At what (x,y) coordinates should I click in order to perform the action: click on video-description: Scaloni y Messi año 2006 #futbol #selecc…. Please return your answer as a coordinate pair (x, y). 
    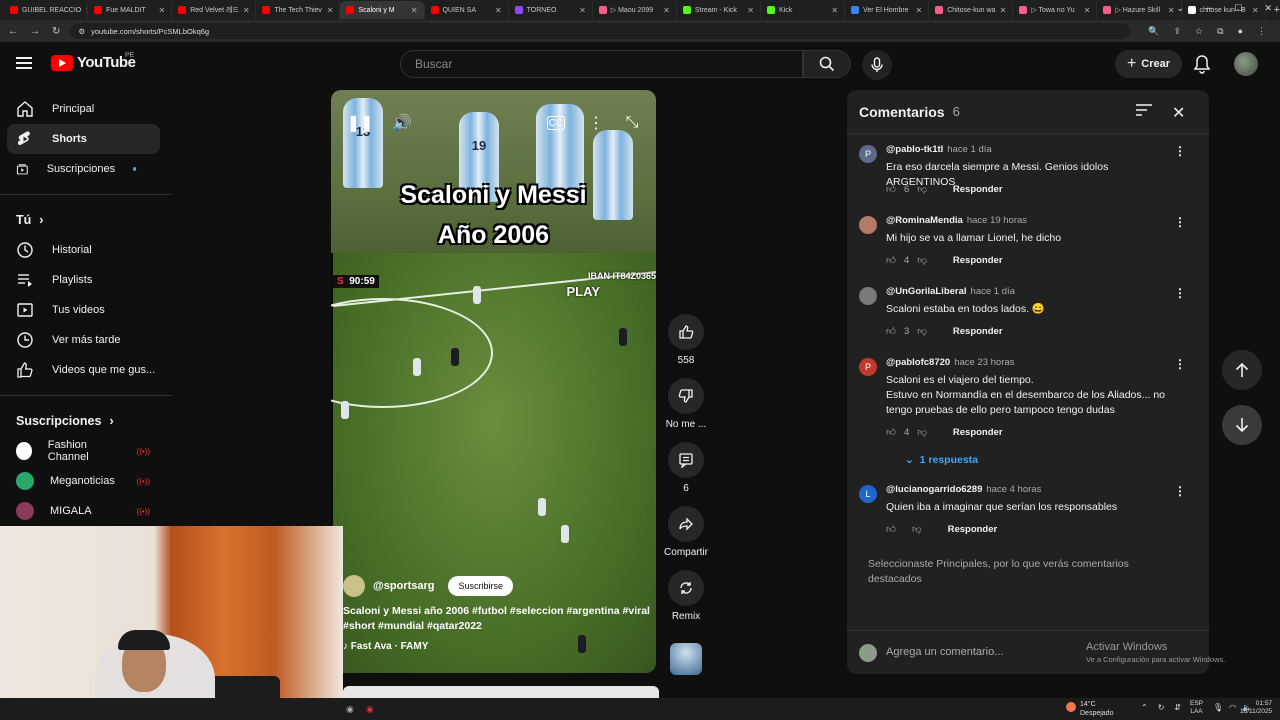
    Looking at the image, I should click on (498, 619).